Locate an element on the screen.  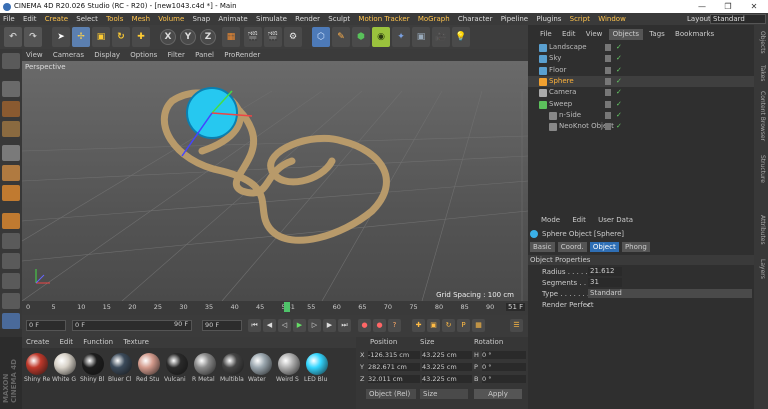
viewport-menu-panel: Panel is located at coordinates (204, 55).